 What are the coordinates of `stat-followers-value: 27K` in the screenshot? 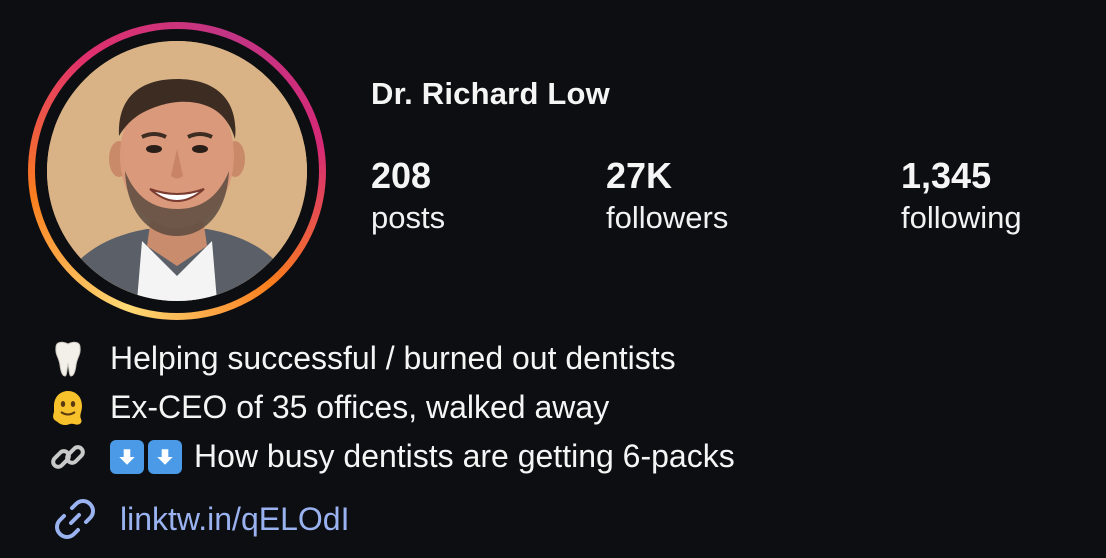 It's located at (639, 175).